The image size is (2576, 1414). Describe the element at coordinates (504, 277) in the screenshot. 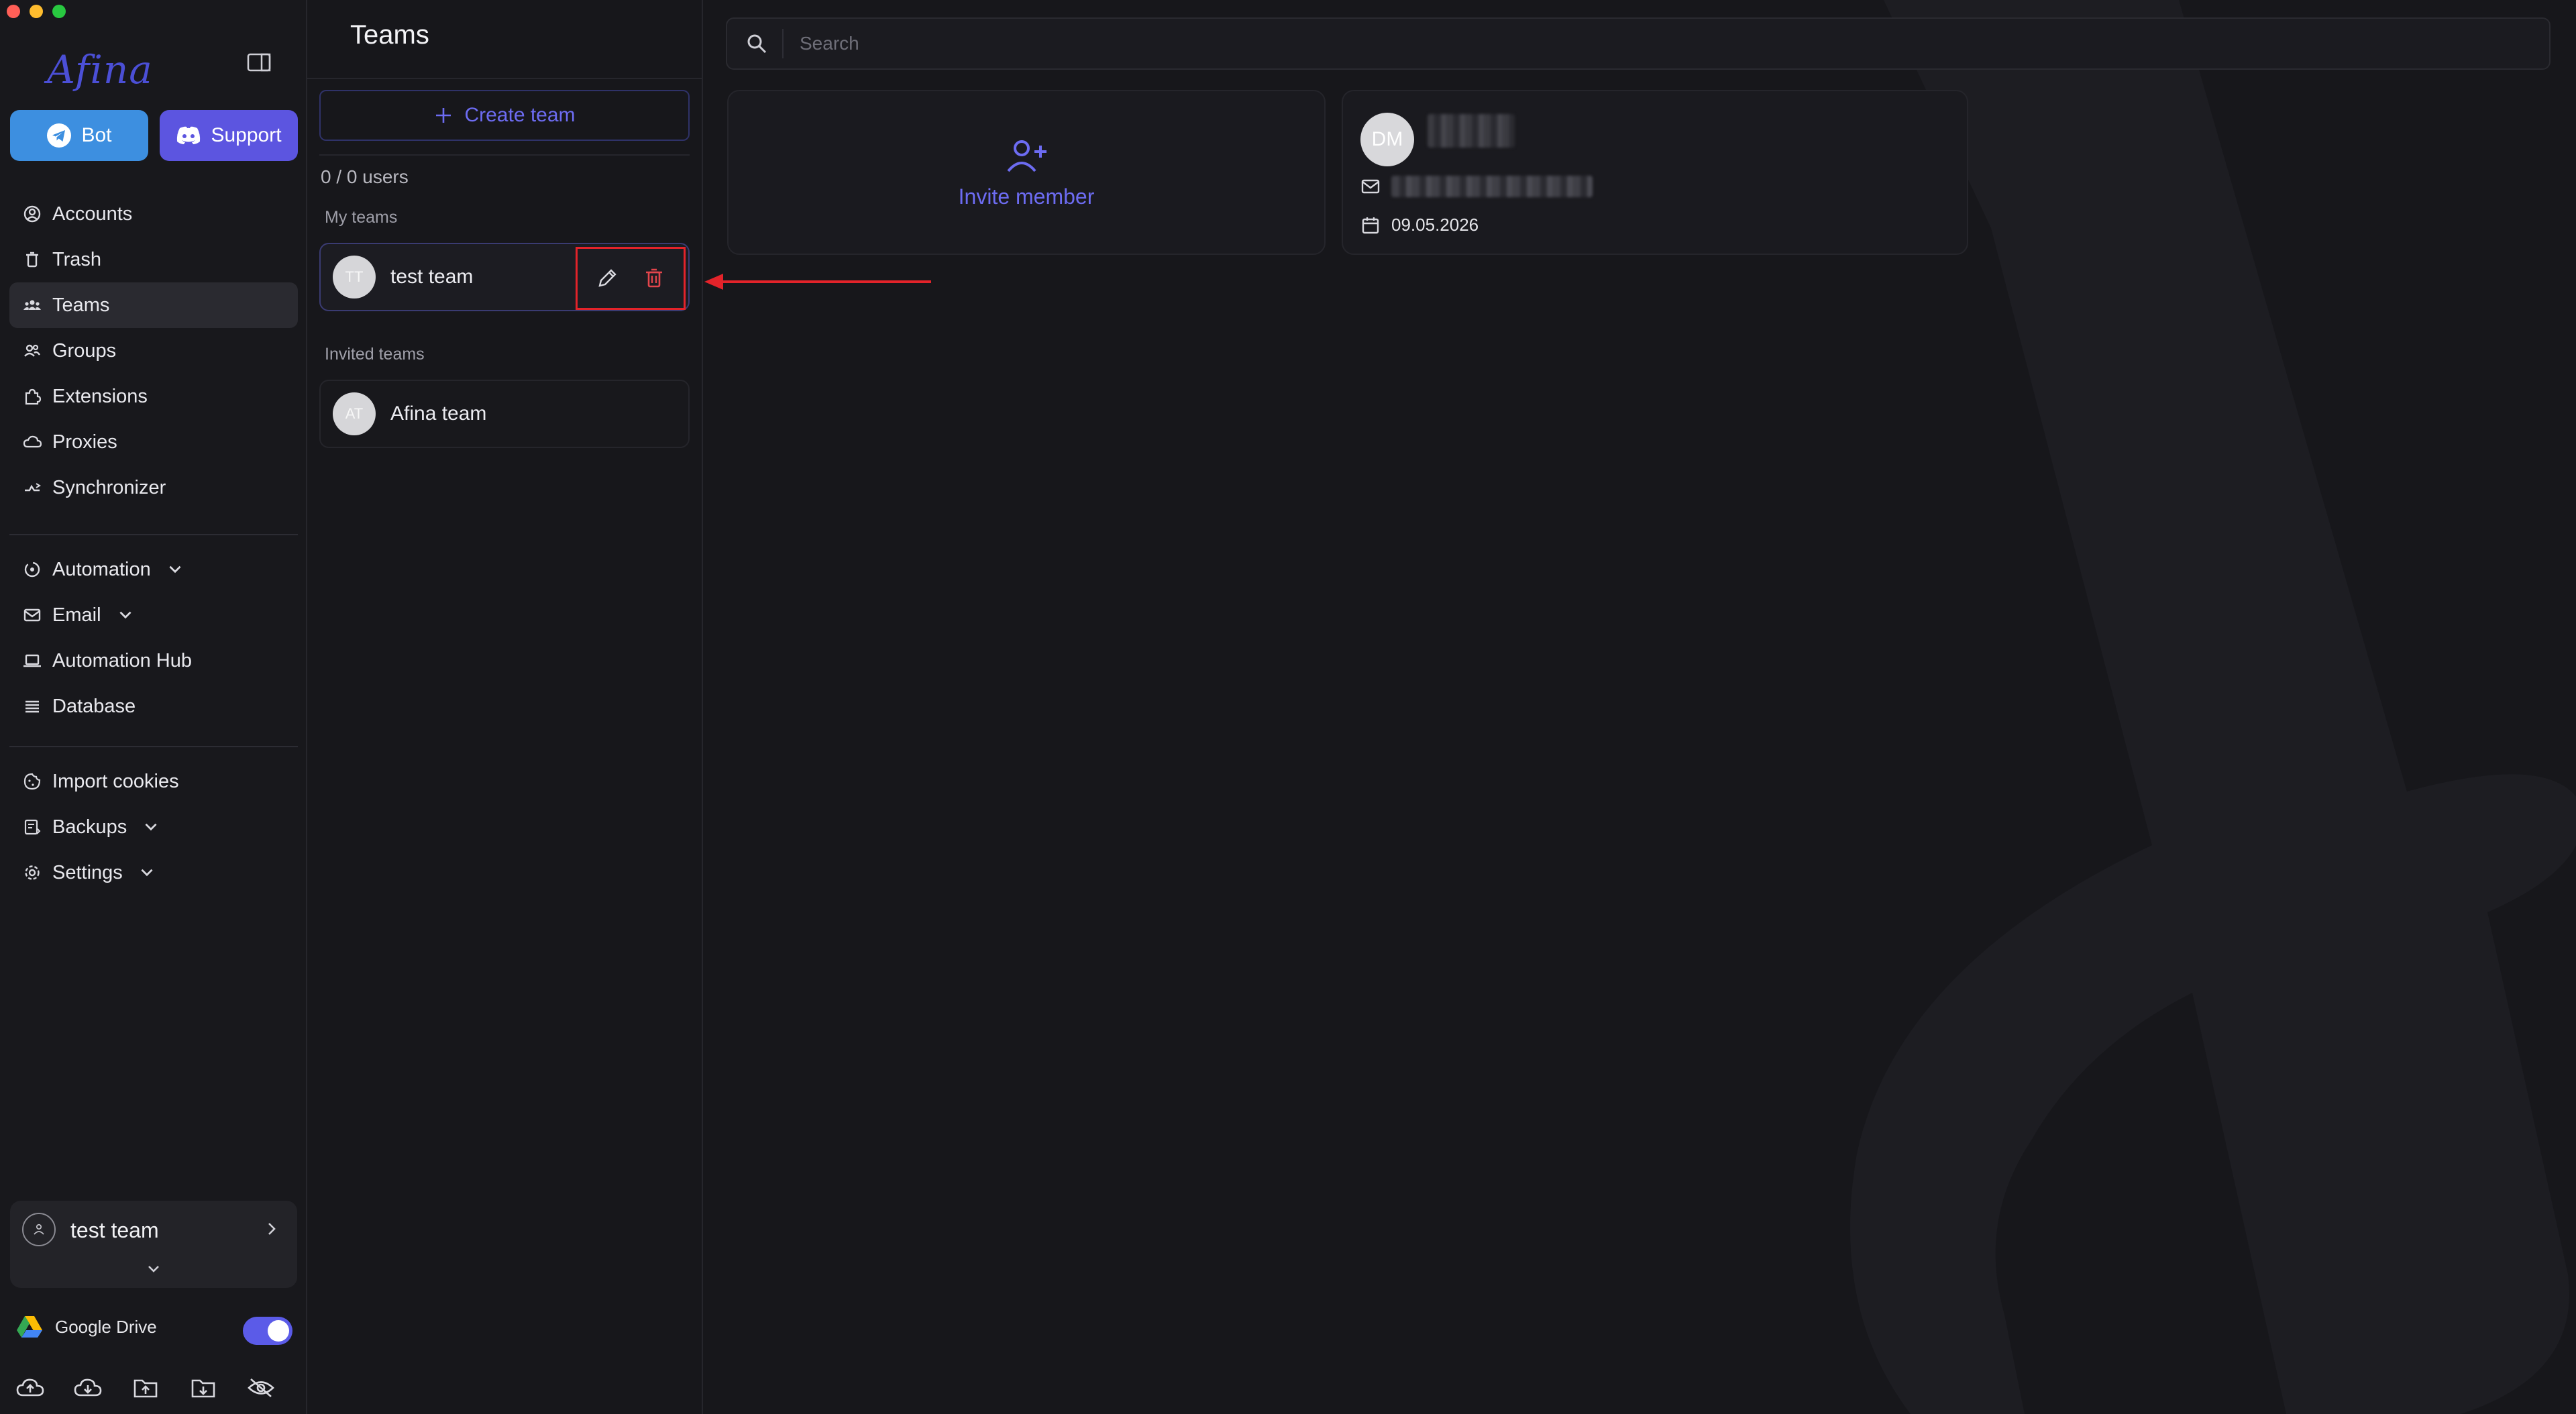

I see `team-card: TT test team` at that location.